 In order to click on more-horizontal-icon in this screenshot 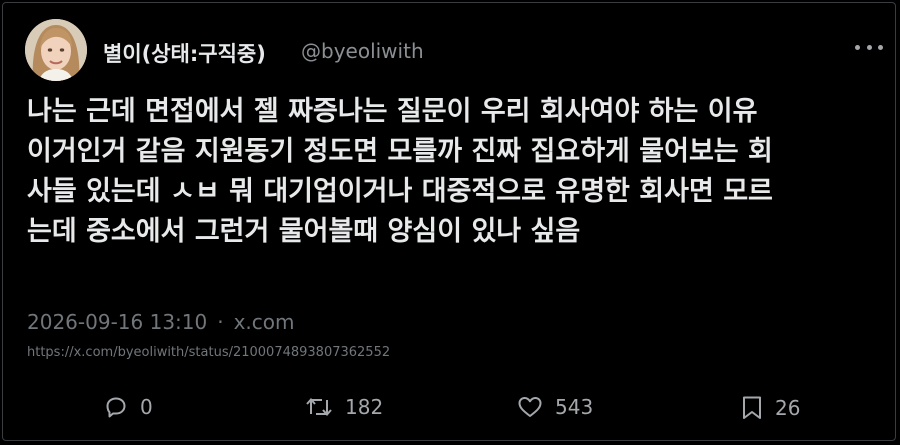, I will do `click(869, 47)`.